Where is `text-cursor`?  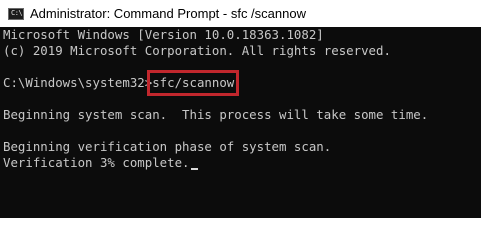
text-cursor is located at coordinates (194, 169).